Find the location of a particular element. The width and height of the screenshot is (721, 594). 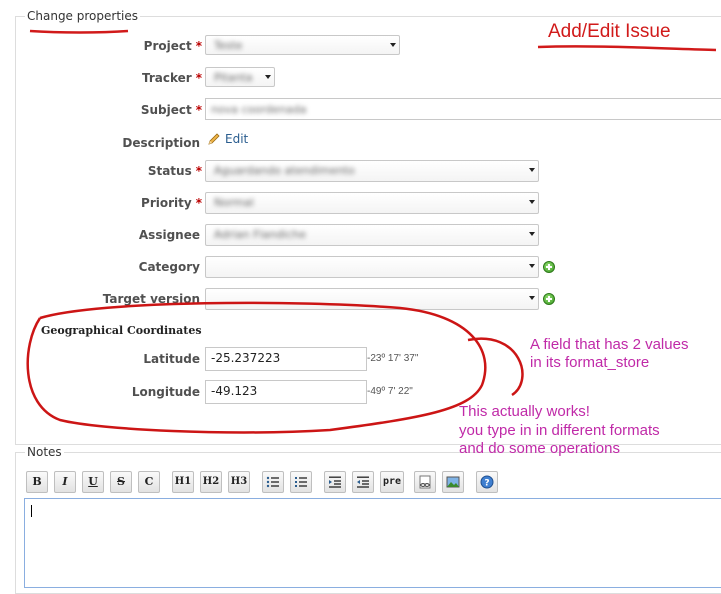

notes-legend: Notes is located at coordinates (44, 452).